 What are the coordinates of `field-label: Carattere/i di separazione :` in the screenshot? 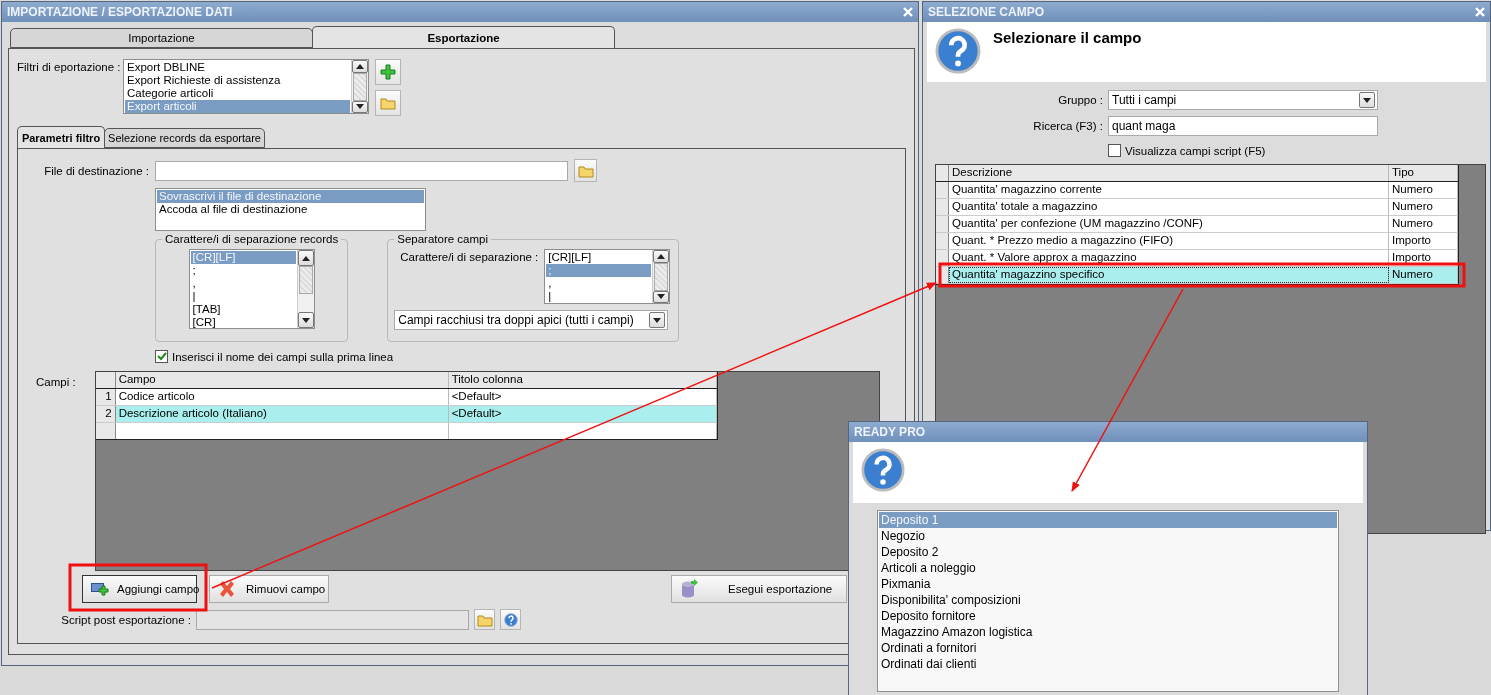 It's located at (469, 257).